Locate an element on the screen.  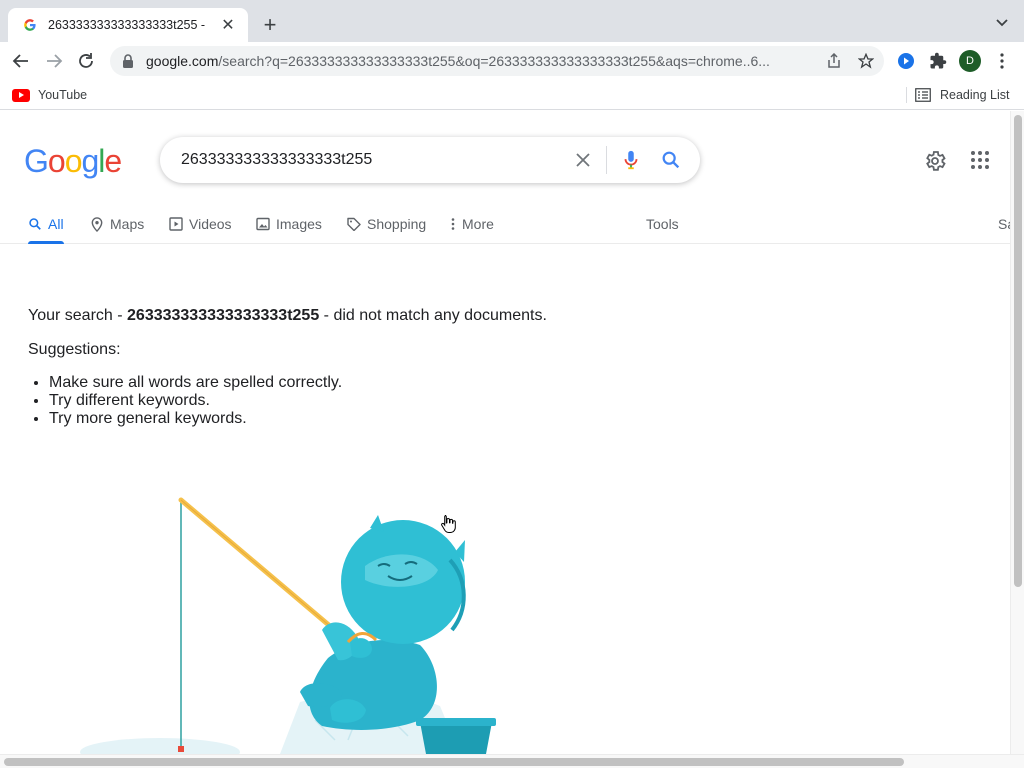
map-pin-icon is located at coordinates (97, 224).